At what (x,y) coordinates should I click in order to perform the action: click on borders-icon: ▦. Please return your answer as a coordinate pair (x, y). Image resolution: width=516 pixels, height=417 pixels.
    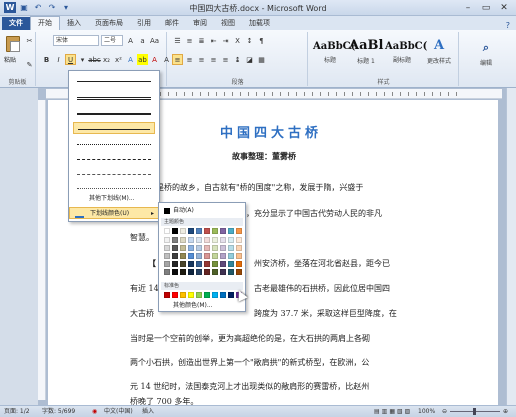
    Looking at the image, I should click on (261, 59).